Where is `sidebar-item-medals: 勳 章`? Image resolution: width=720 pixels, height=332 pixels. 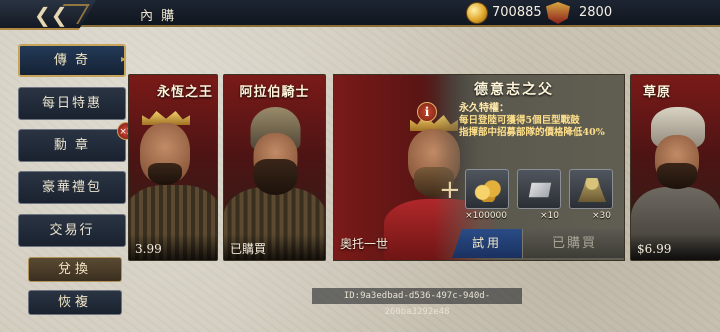 sidebar-item-medals: 勳 章 is located at coordinates (72, 145).